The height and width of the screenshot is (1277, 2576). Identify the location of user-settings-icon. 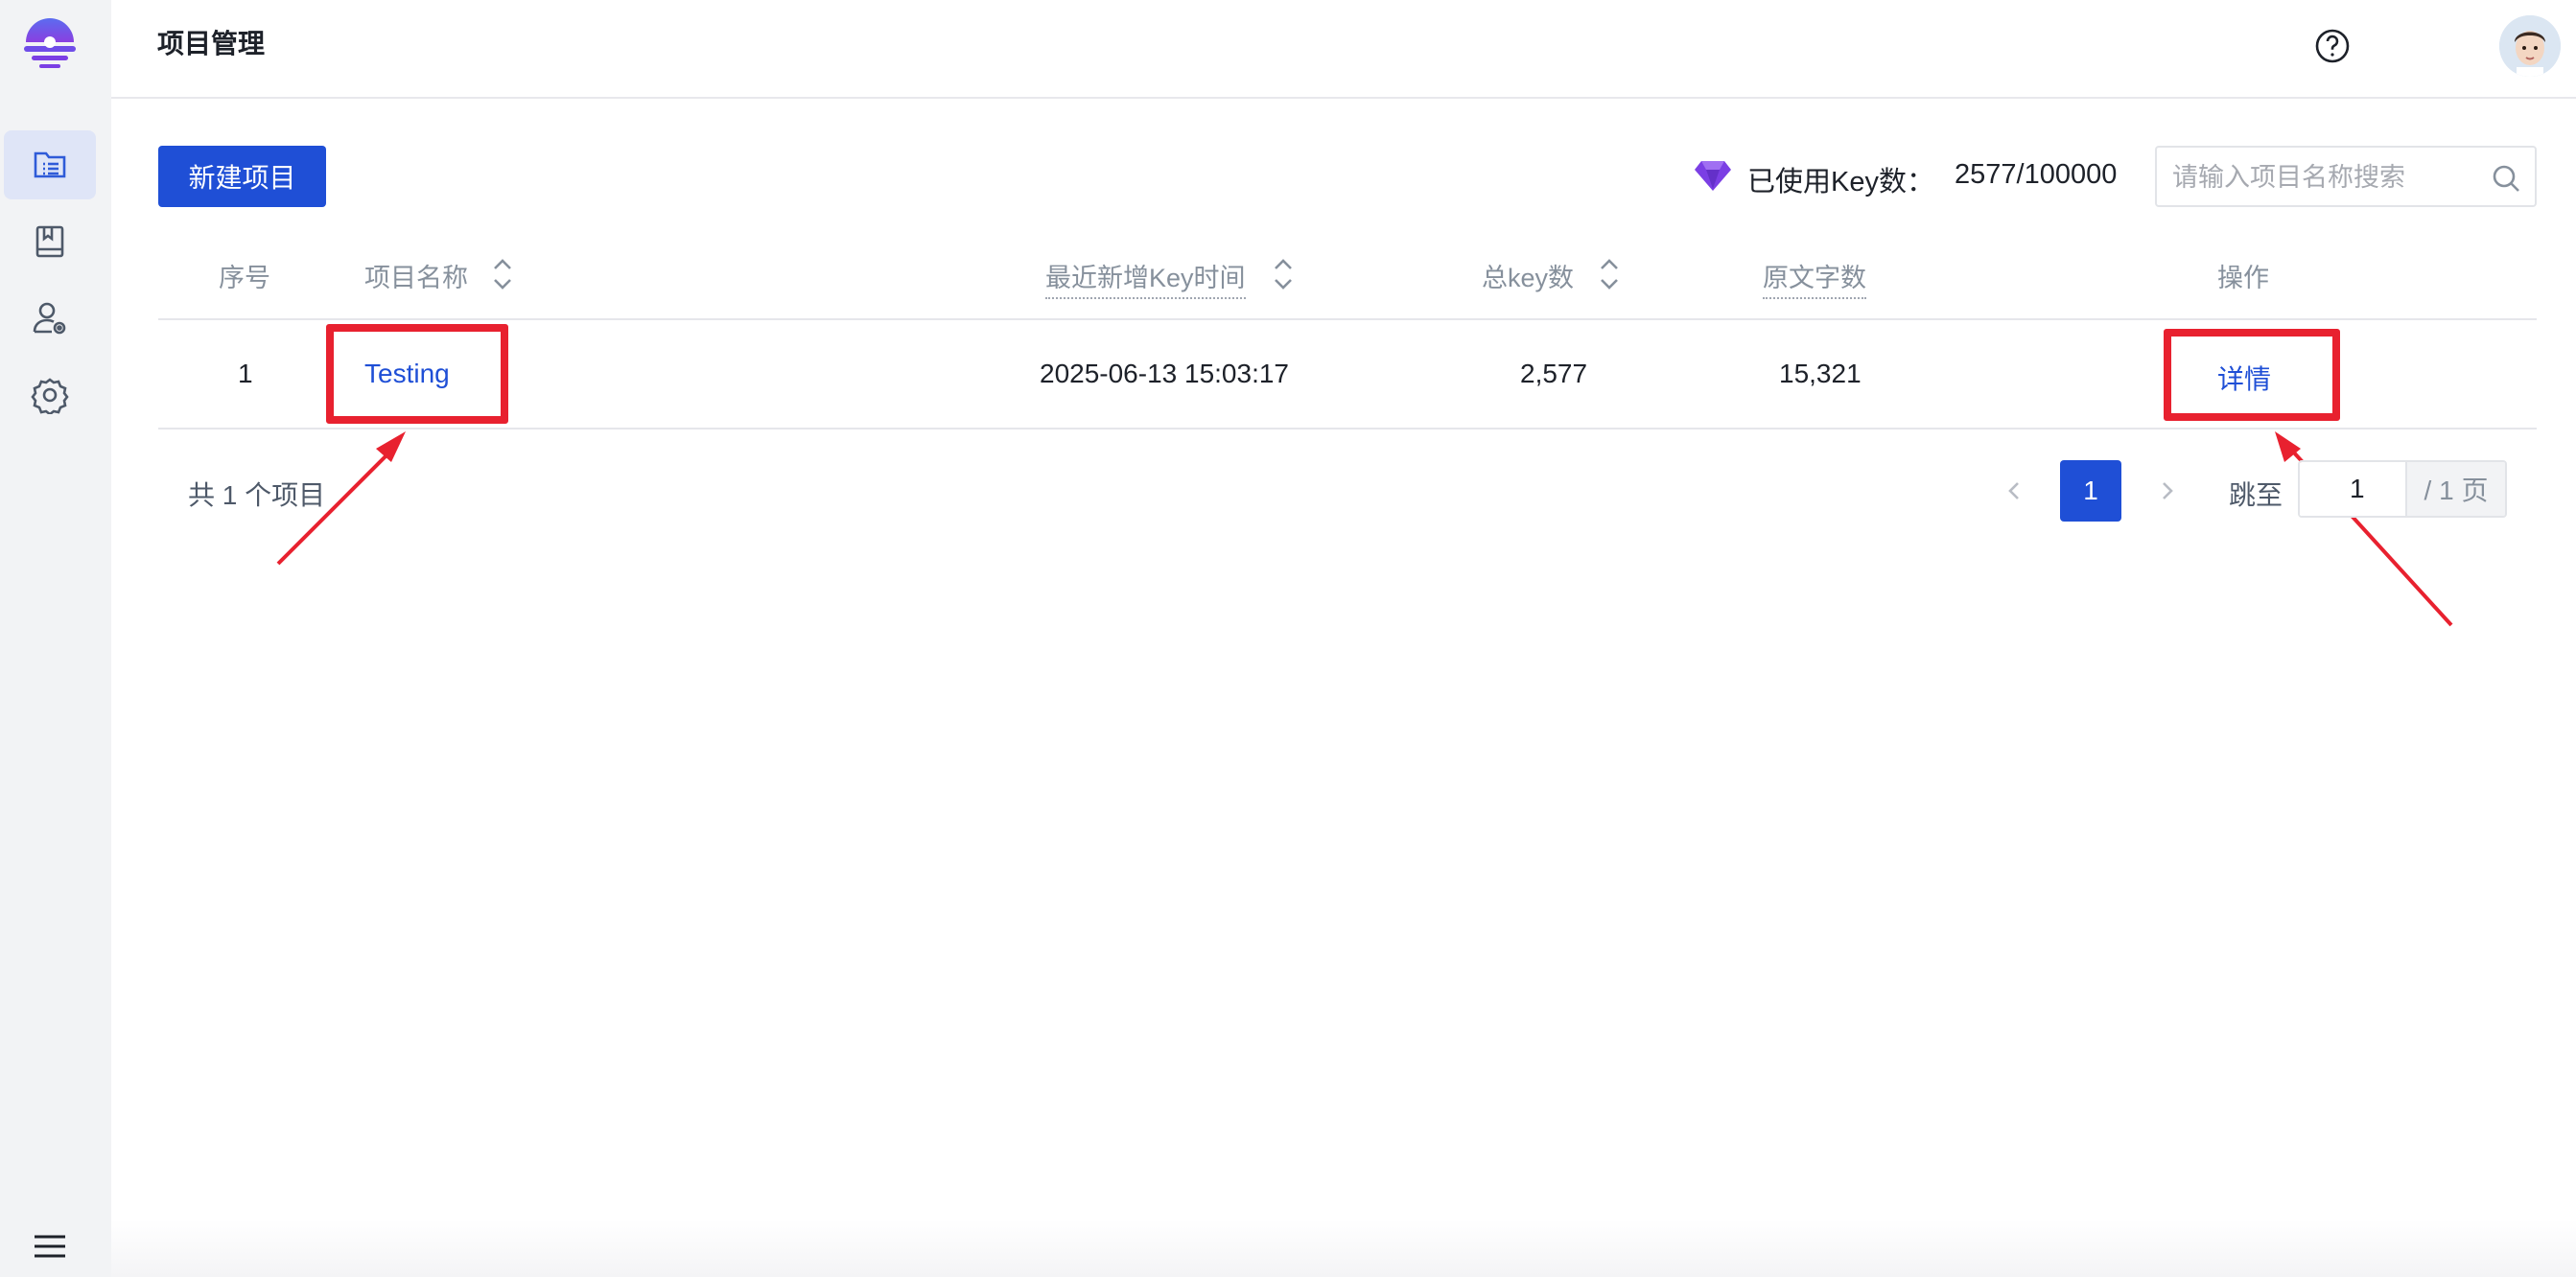
(49, 318).